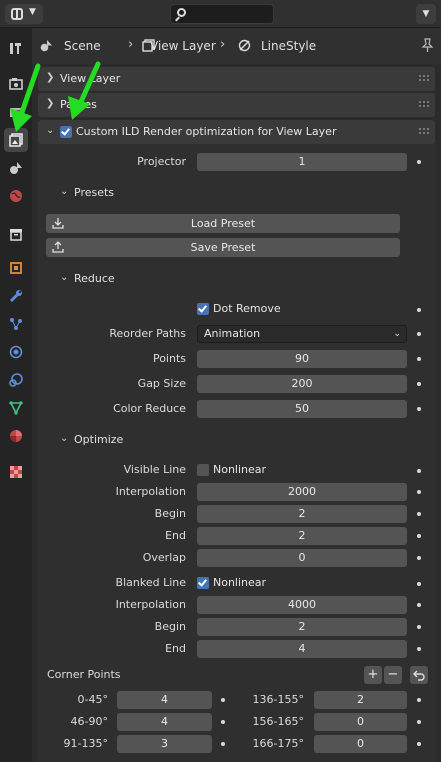 Image resolution: width=441 pixels, height=762 pixels. Describe the element at coordinates (58, 247) in the screenshot. I see `export-icon` at that location.